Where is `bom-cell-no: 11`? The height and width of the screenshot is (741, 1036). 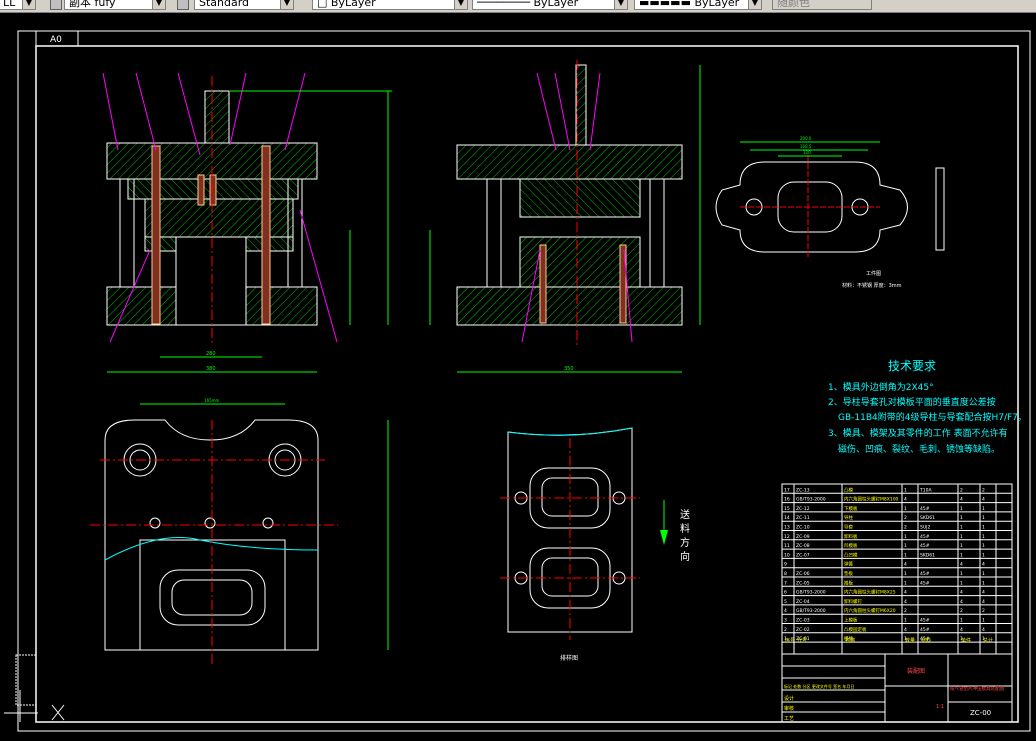 bom-cell-no: 11 is located at coordinates (787, 546).